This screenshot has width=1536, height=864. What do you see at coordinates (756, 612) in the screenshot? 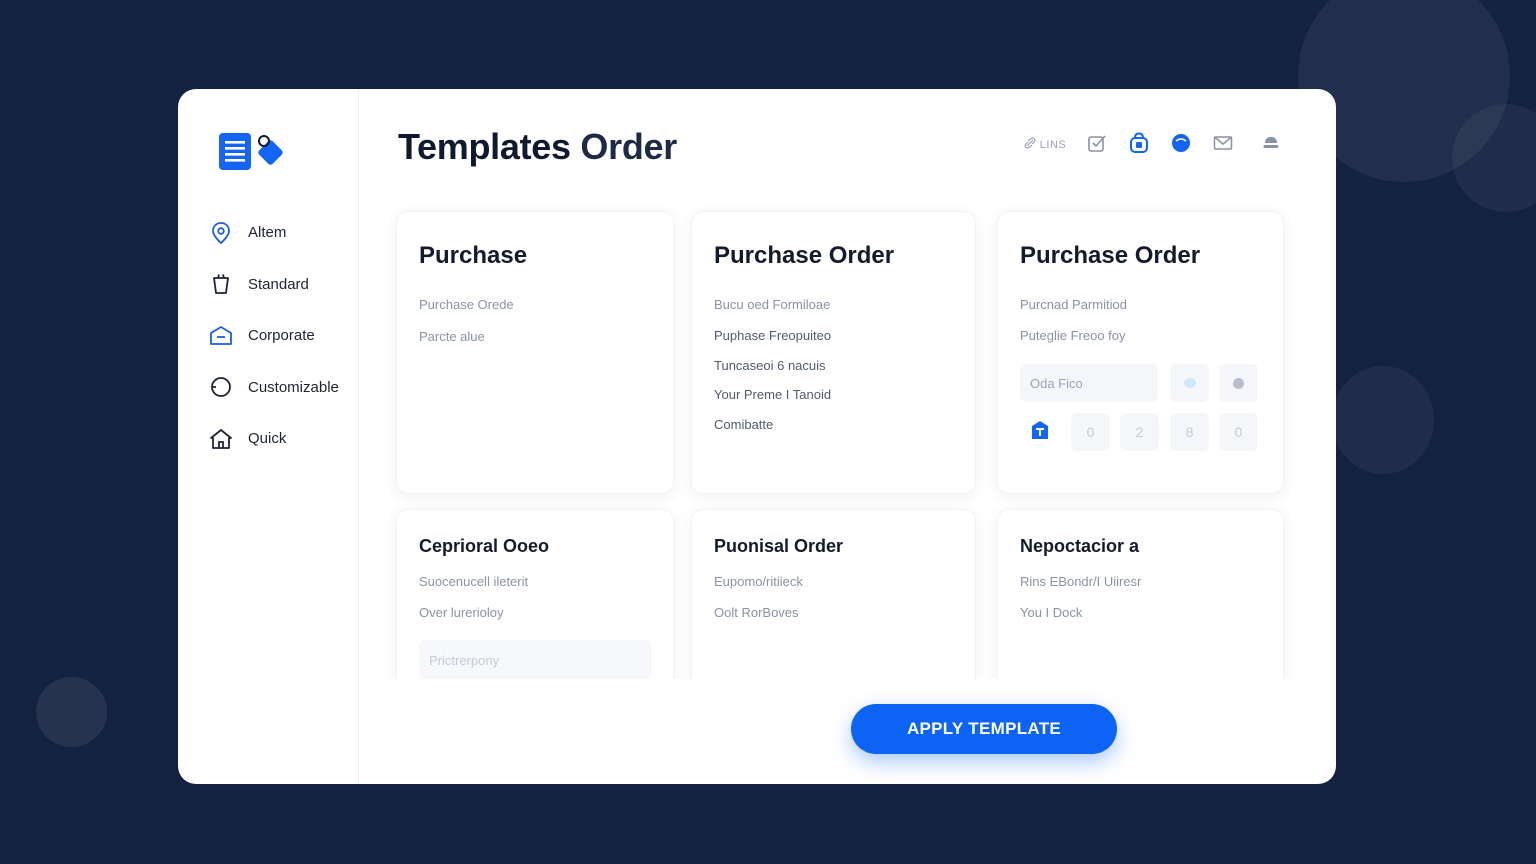
I see `card-line: Oolt RorBoves` at bounding box center [756, 612].